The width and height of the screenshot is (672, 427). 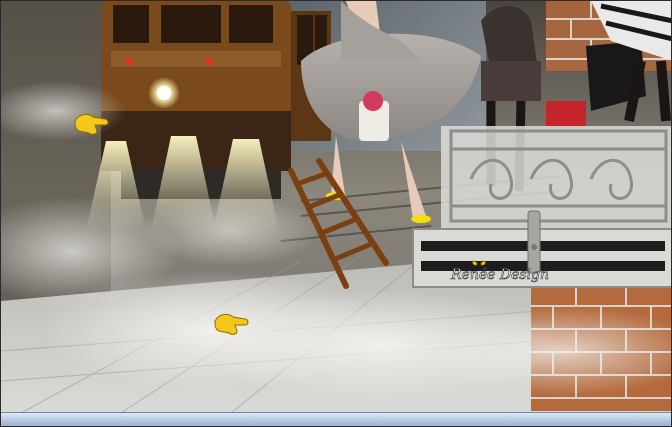 I want to click on bottom-frame-bar, so click(x=336, y=419).